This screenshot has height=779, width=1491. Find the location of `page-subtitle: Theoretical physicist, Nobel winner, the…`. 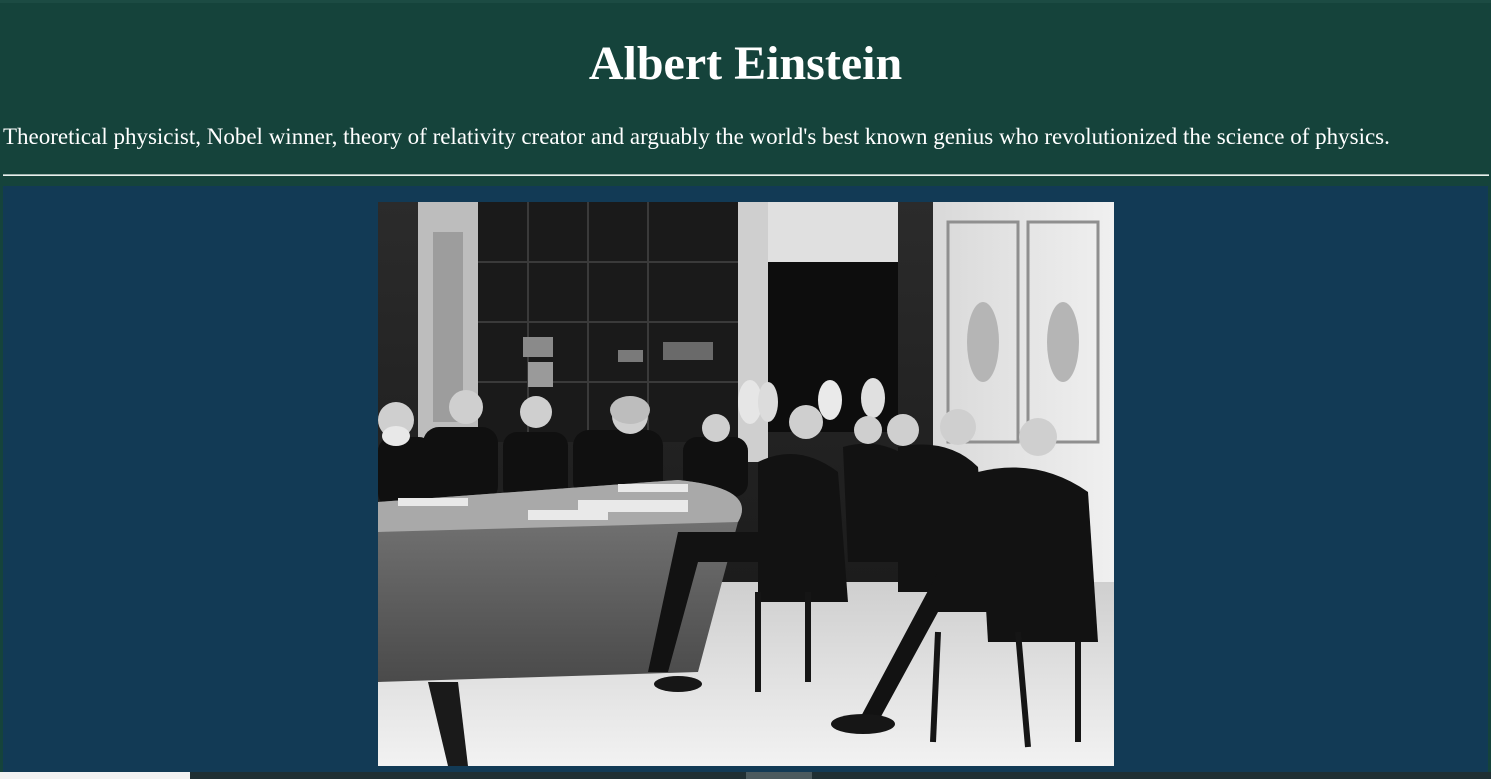

page-subtitle: Theoretical physicist, Nobel winner, the… is located at coordinates (696, 136).